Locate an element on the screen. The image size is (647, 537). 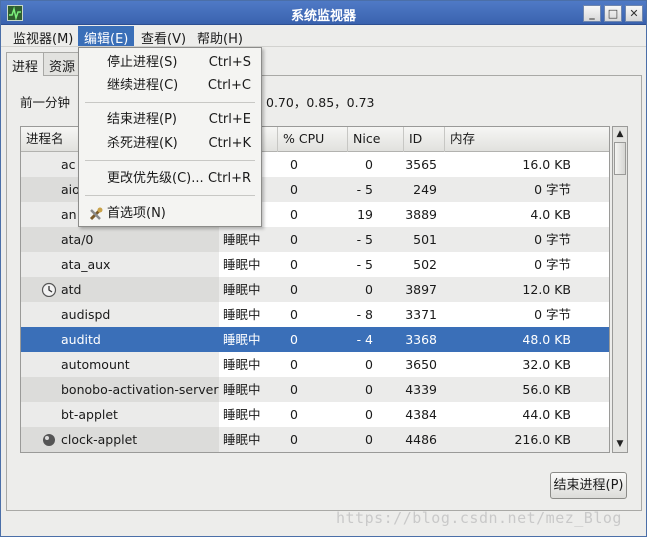
menu-help: 帮助(H) is located at coordinates (220, 36).